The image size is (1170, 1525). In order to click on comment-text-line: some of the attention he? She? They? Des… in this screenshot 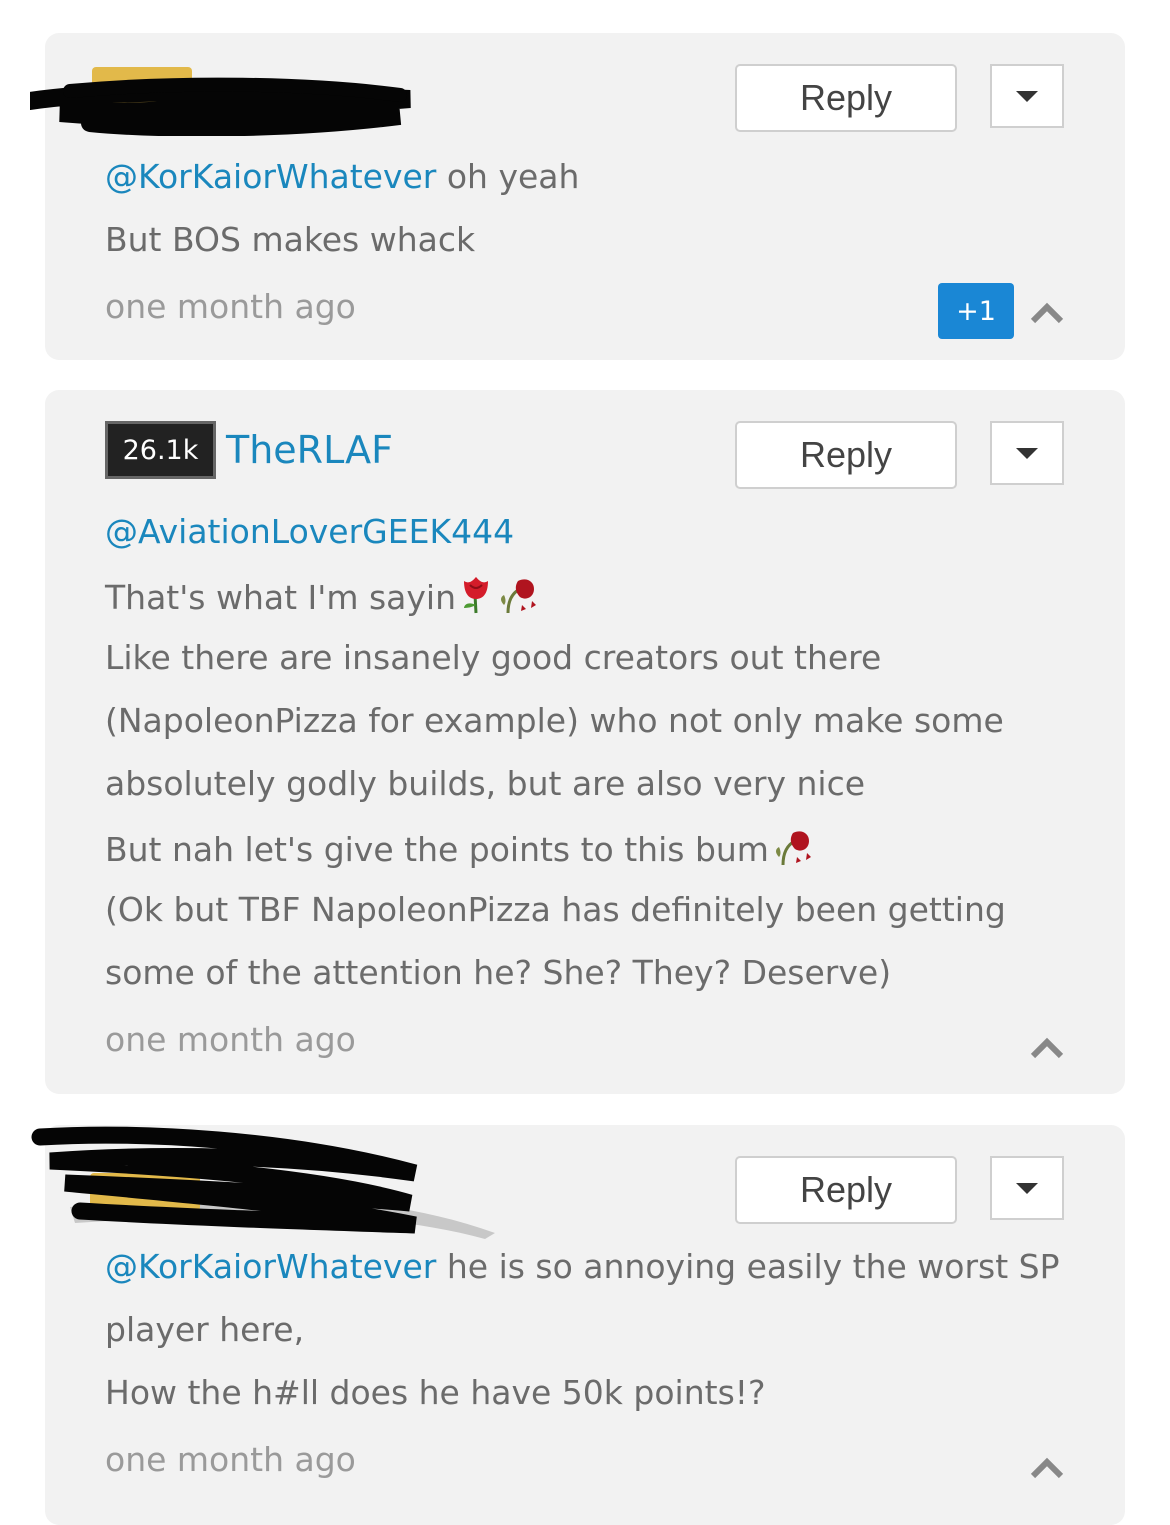, I will do `click(498, 972)`.